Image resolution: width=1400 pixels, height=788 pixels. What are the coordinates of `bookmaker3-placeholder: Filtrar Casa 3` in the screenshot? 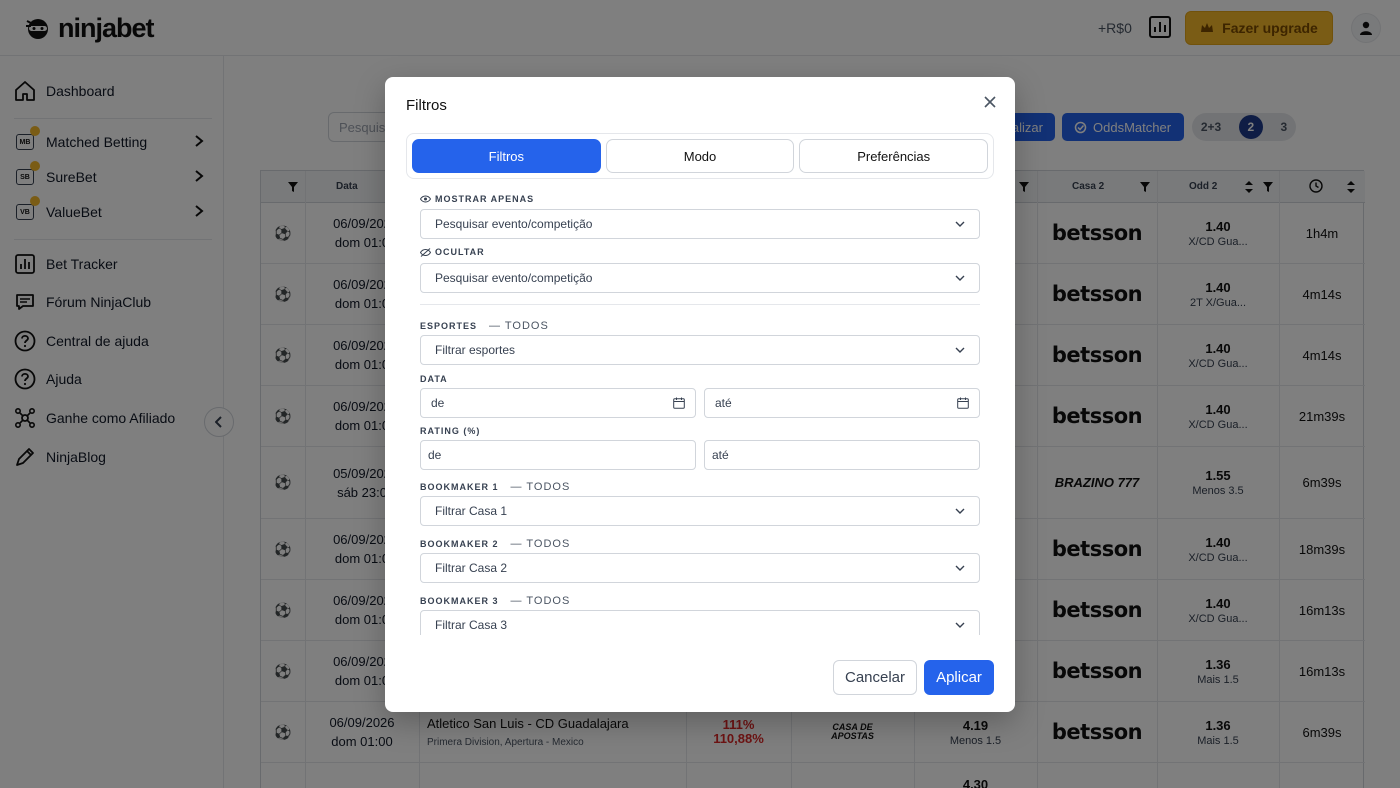 It's located at (471, 625).